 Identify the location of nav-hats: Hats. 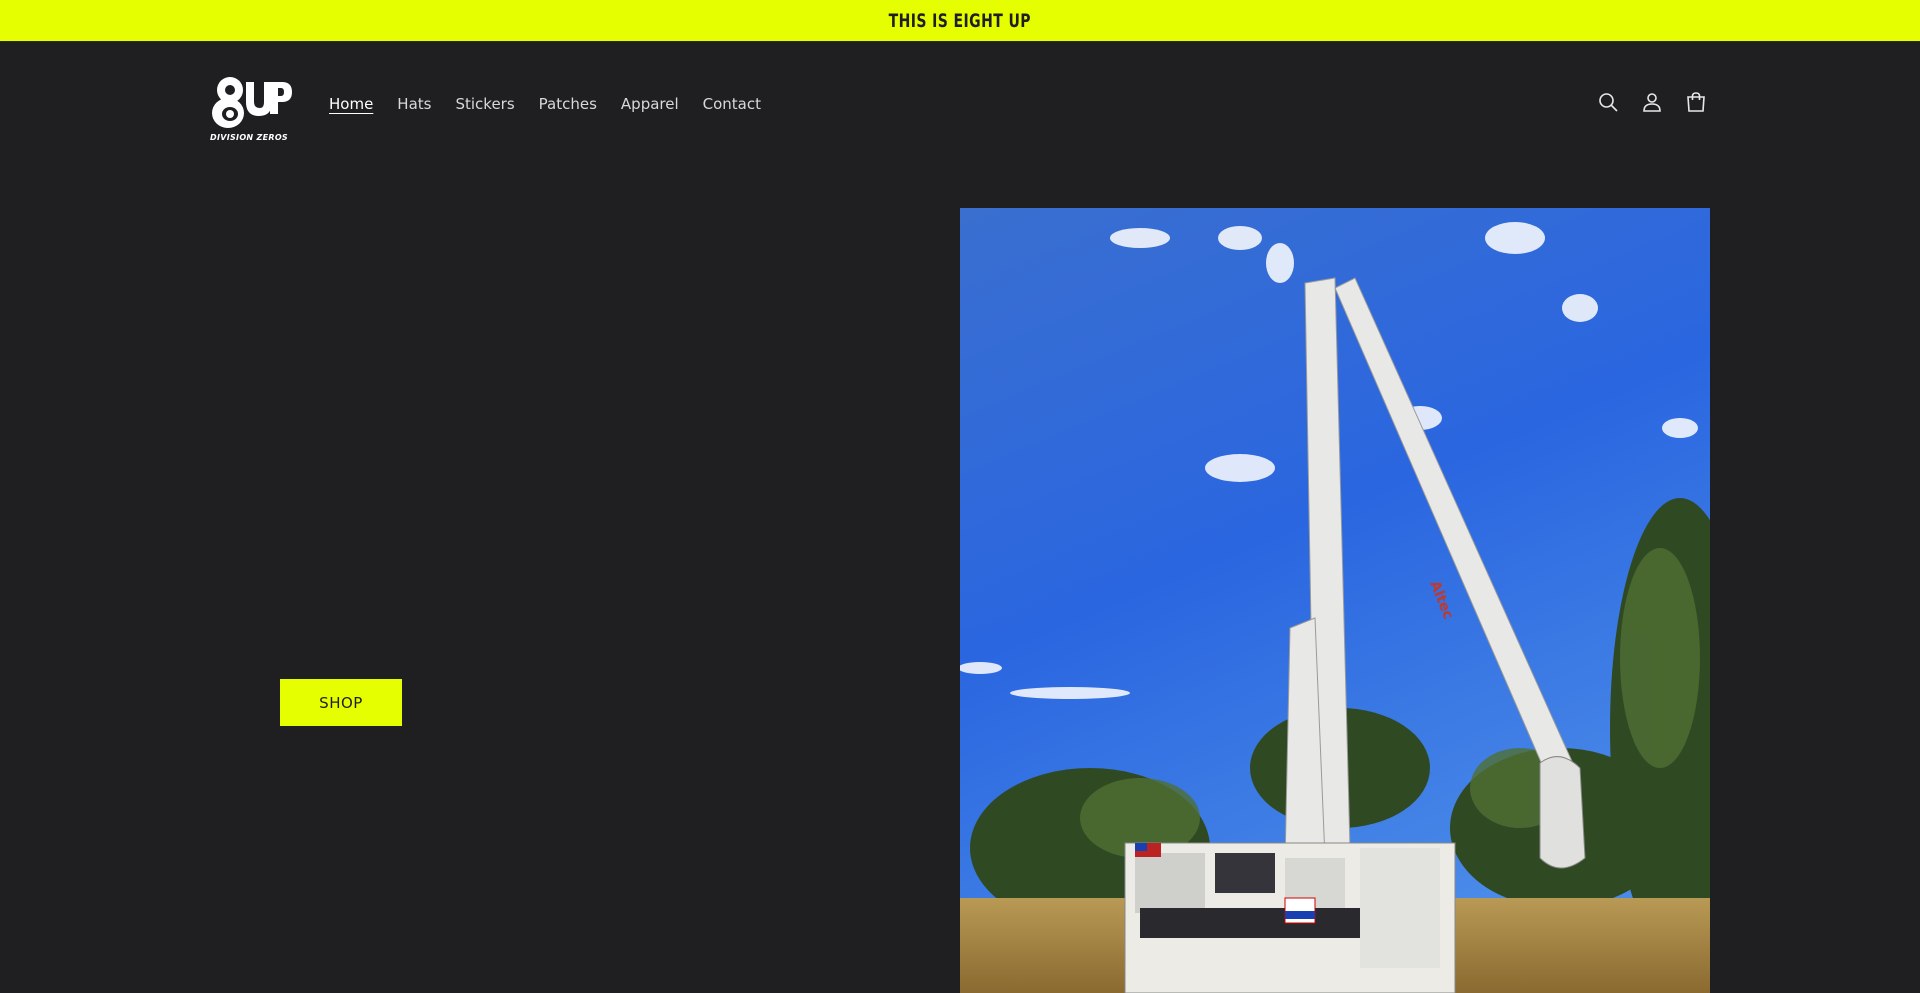
(414, 104).